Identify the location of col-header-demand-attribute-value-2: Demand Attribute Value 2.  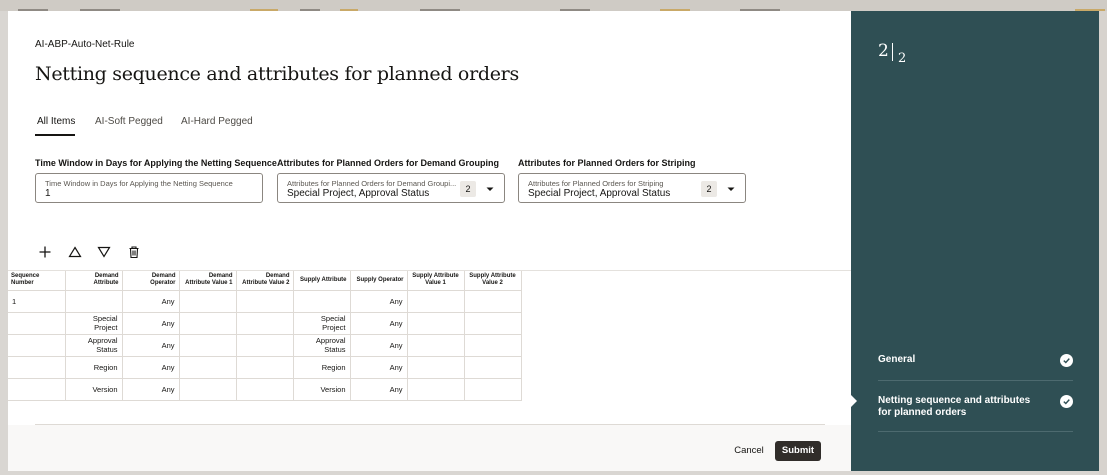
(264, 281).